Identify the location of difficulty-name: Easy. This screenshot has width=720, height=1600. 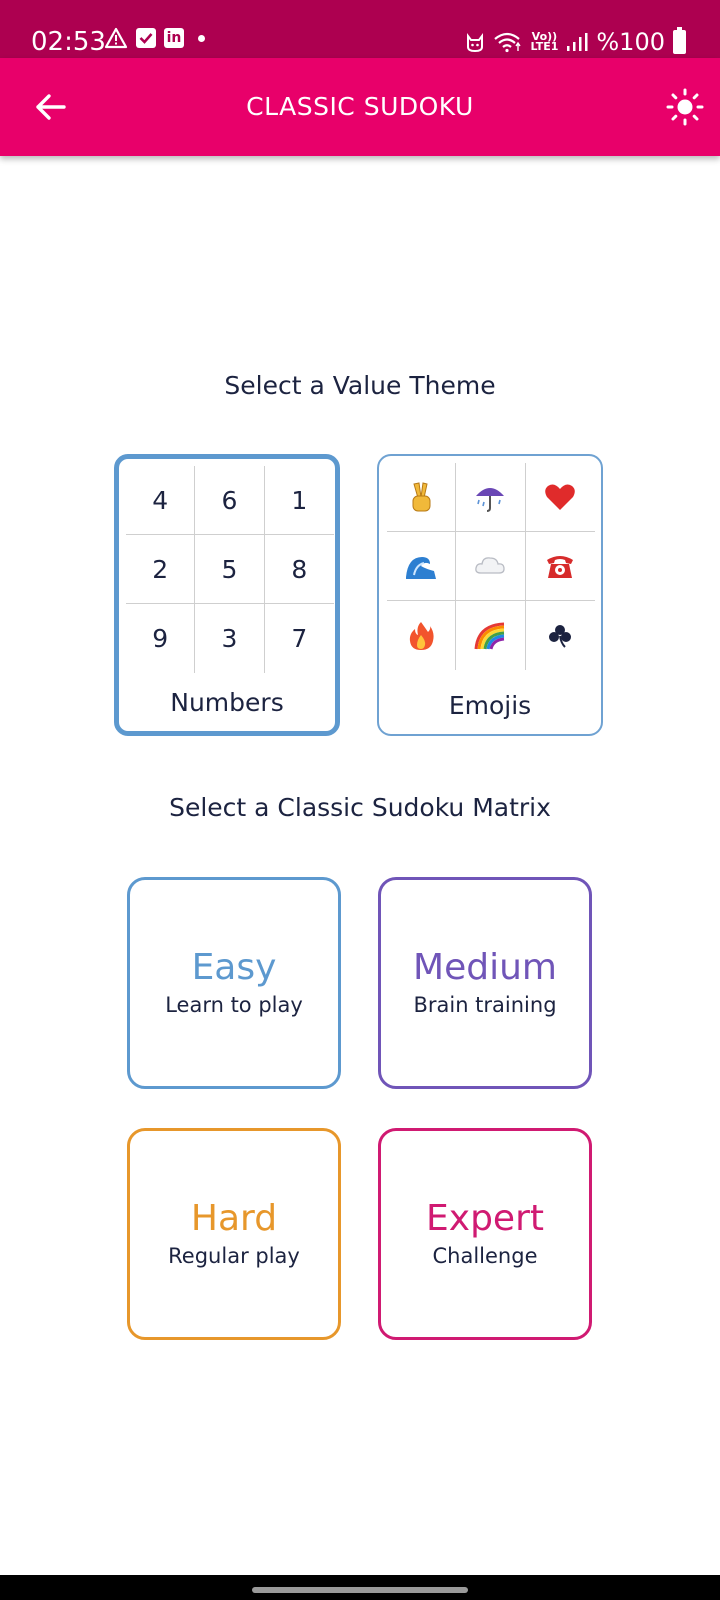
(234, 967).